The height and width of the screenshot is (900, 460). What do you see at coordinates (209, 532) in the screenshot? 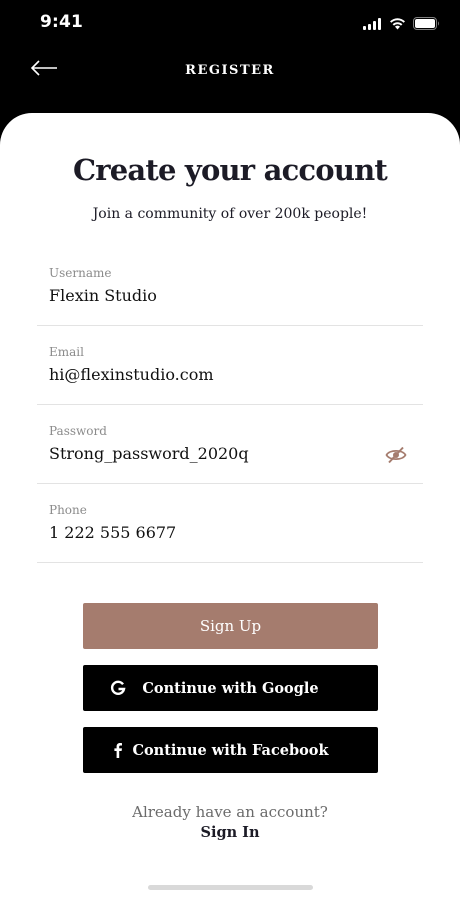
I see `phone-input` at bounding box center [209, 532].